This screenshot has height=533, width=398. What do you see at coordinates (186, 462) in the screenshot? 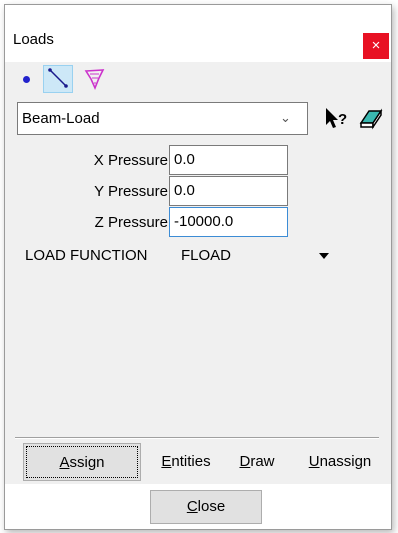
I see `entities-button: Entities` at bounding box center [186, 462].